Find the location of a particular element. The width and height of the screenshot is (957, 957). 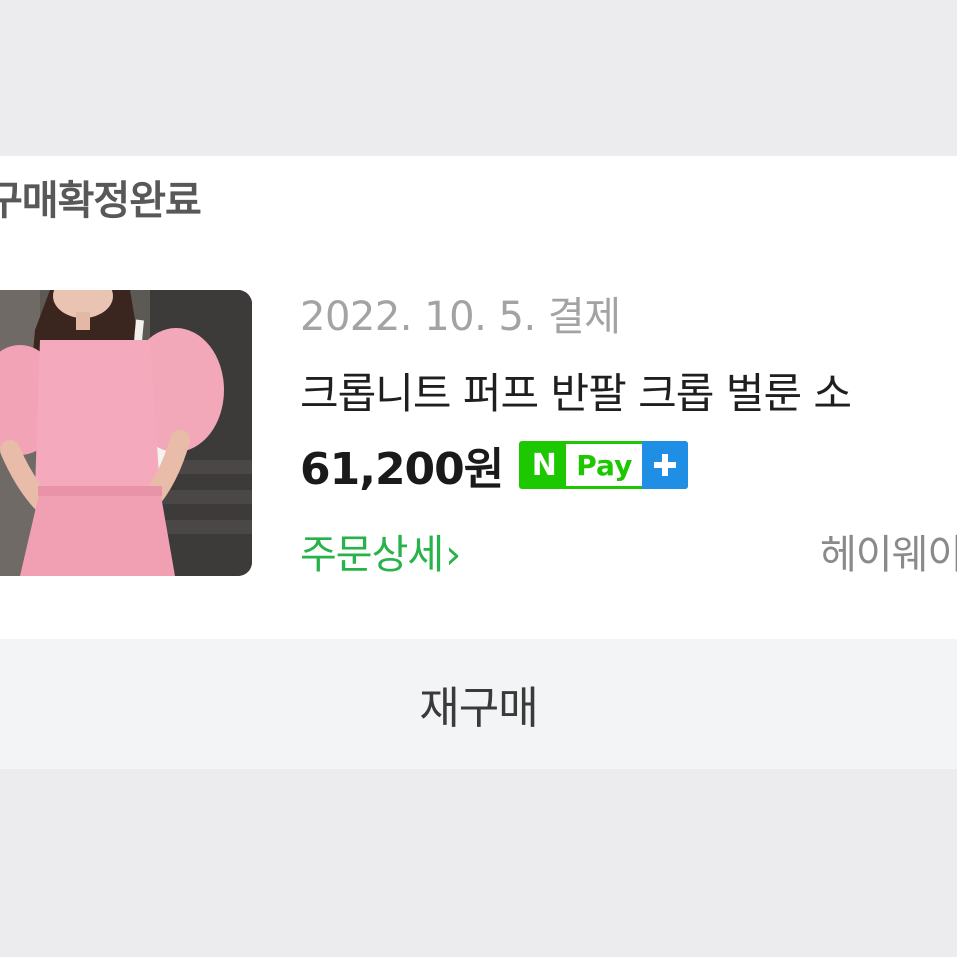

price-row: 61,200원 N Pay is located at coordinates (494, 466).